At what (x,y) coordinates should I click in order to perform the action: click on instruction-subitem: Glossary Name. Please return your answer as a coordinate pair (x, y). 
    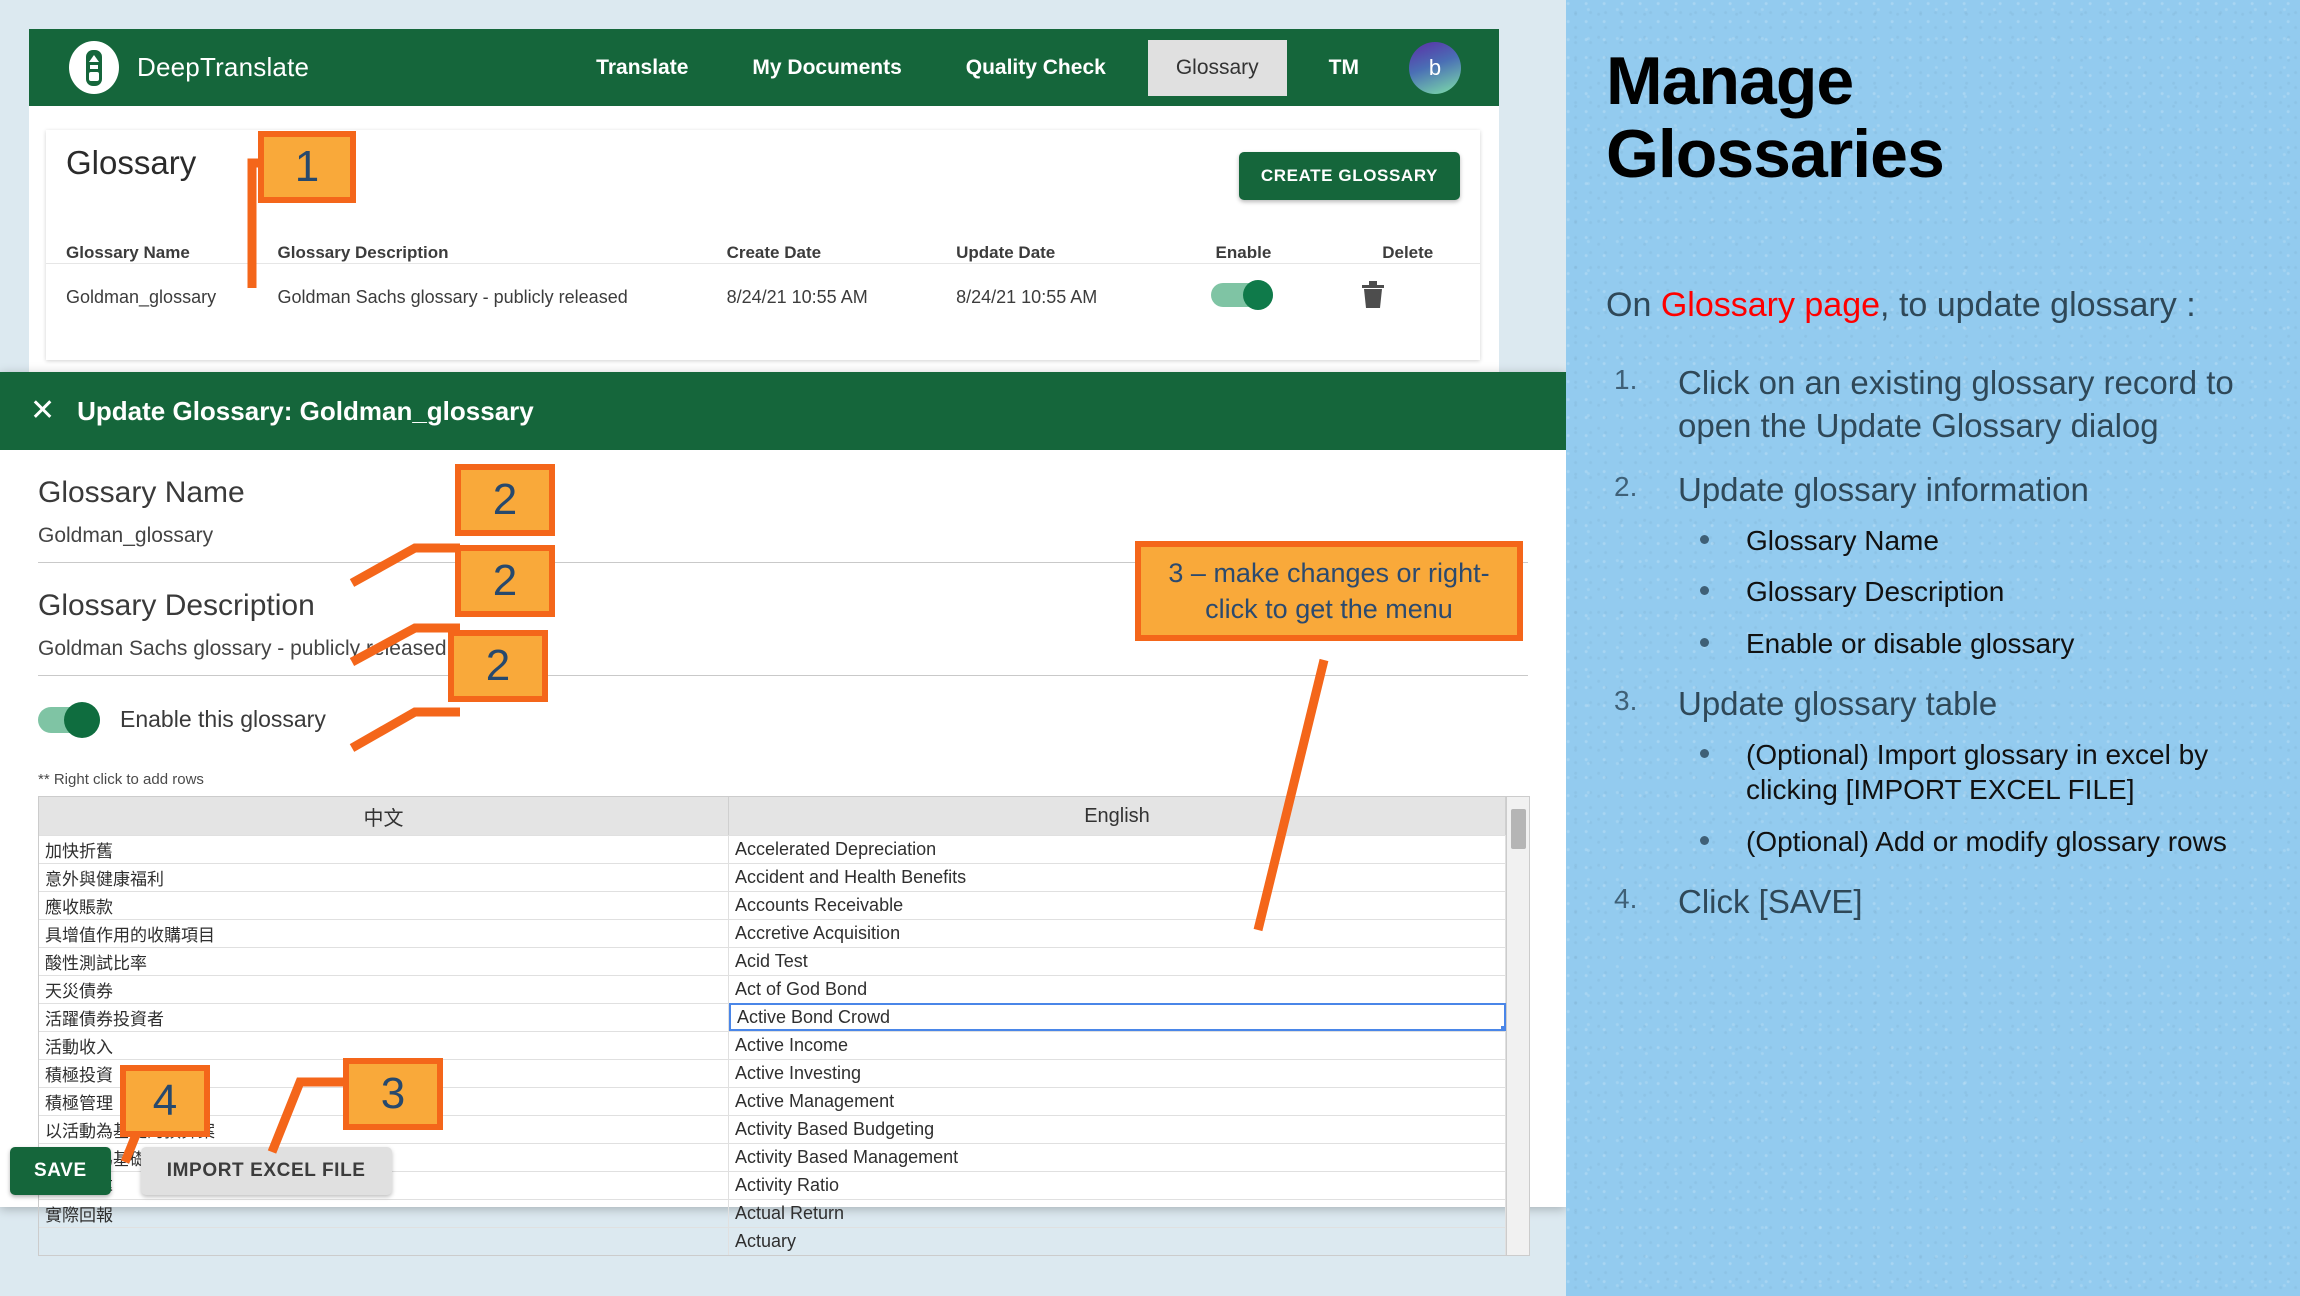
    Looking at the image, I should click on (1969, 540).